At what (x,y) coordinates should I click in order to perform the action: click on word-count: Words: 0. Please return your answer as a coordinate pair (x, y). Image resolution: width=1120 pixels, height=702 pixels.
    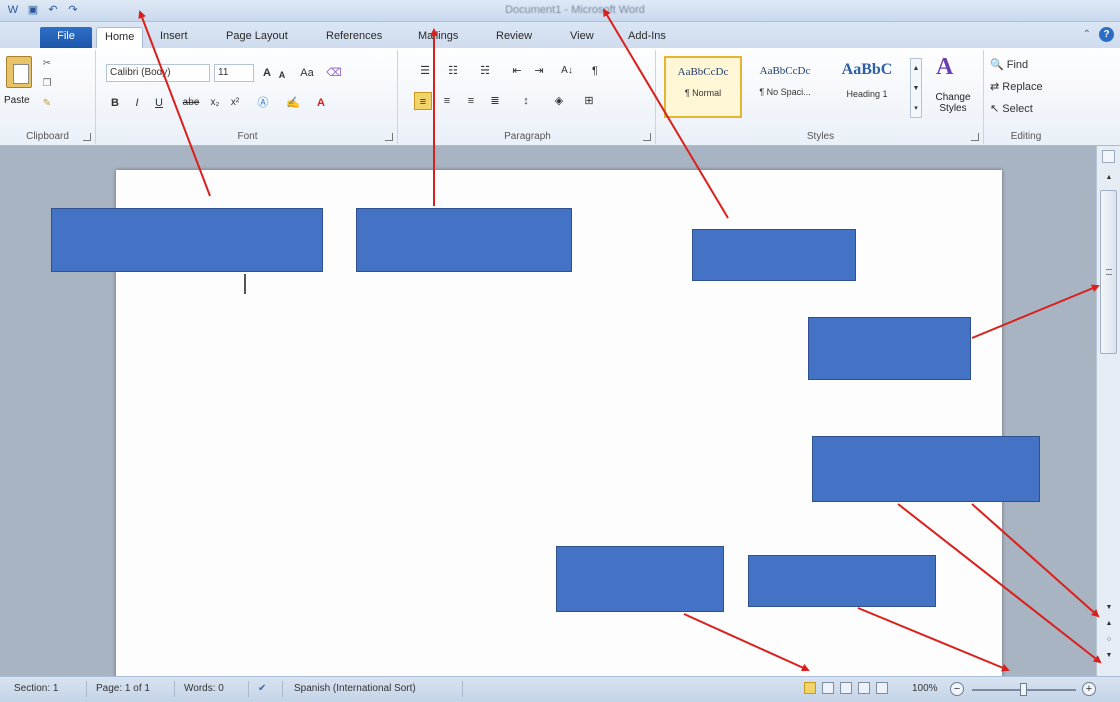
    Looking at the image, I should click on (204, 688).